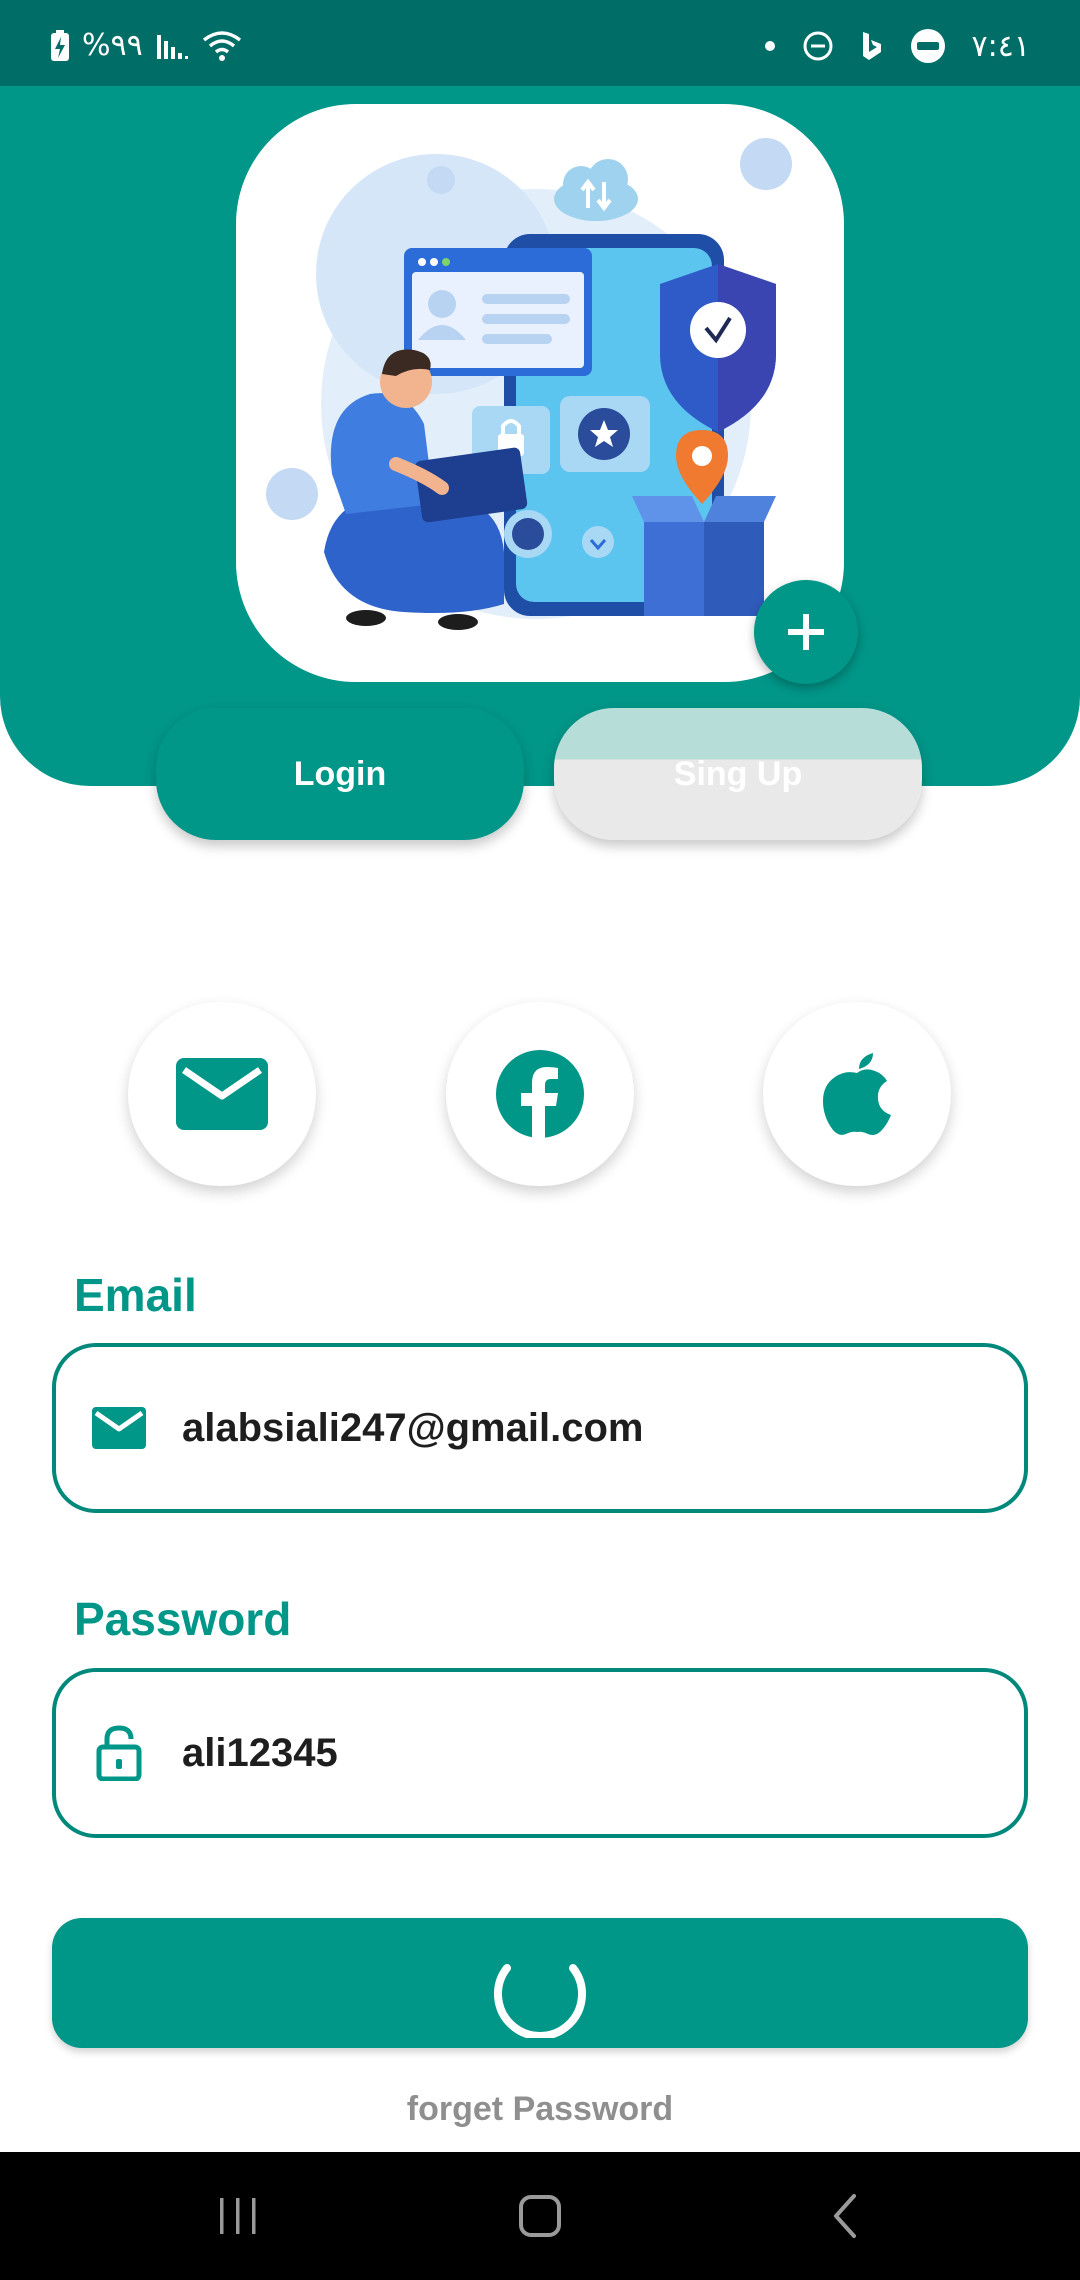 The width and height of the screenshot is (1080, 2280). I want to click on status-bar: %٩٩ ٧:٤١, so click(540, 43).